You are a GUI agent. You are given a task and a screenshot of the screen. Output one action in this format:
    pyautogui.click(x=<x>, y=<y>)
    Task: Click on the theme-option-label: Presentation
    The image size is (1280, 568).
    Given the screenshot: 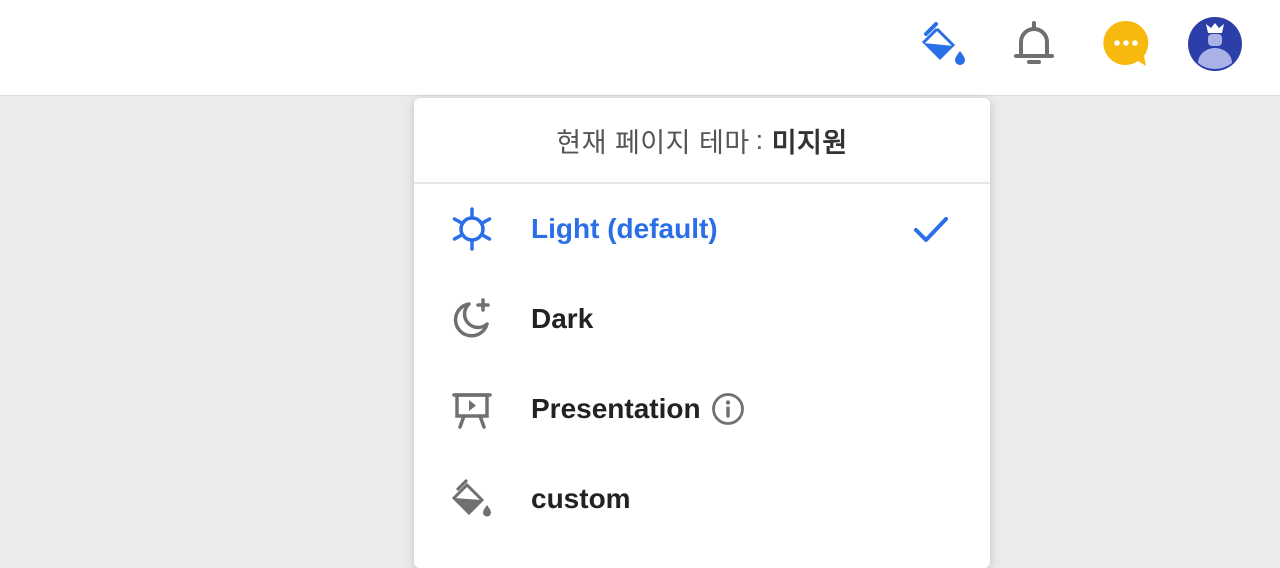 What is the action you would take?
    pyautogui.click(x=616, y=408)
    